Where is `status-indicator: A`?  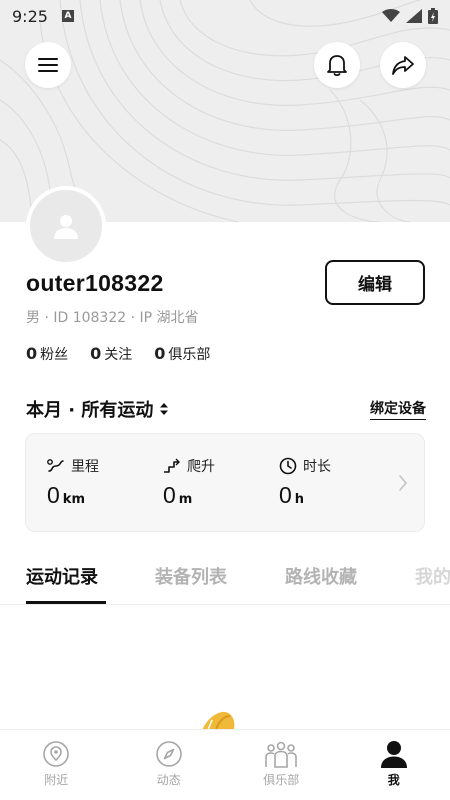
status-indicator: A is located at coordinates (67, 16).